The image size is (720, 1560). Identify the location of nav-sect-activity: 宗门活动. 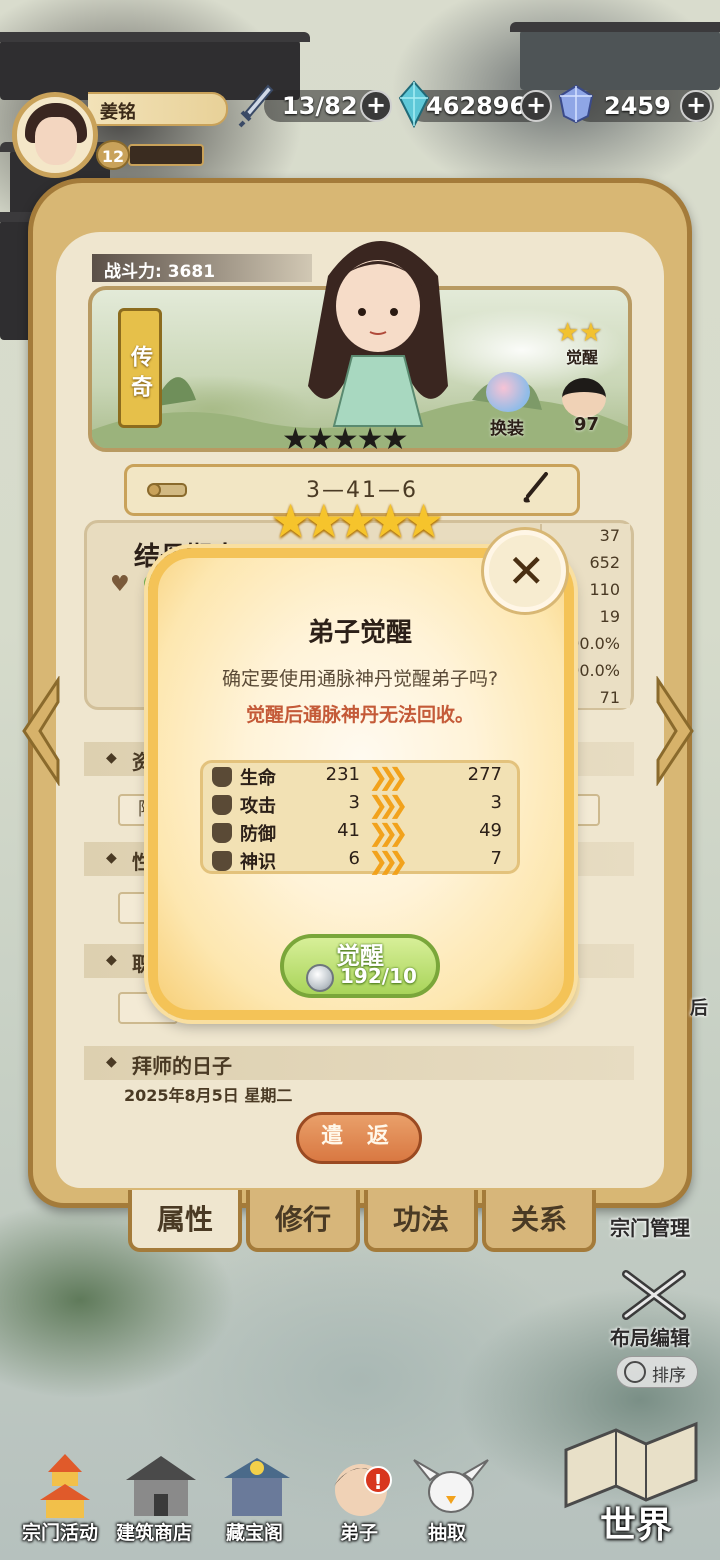
(60, 1531).